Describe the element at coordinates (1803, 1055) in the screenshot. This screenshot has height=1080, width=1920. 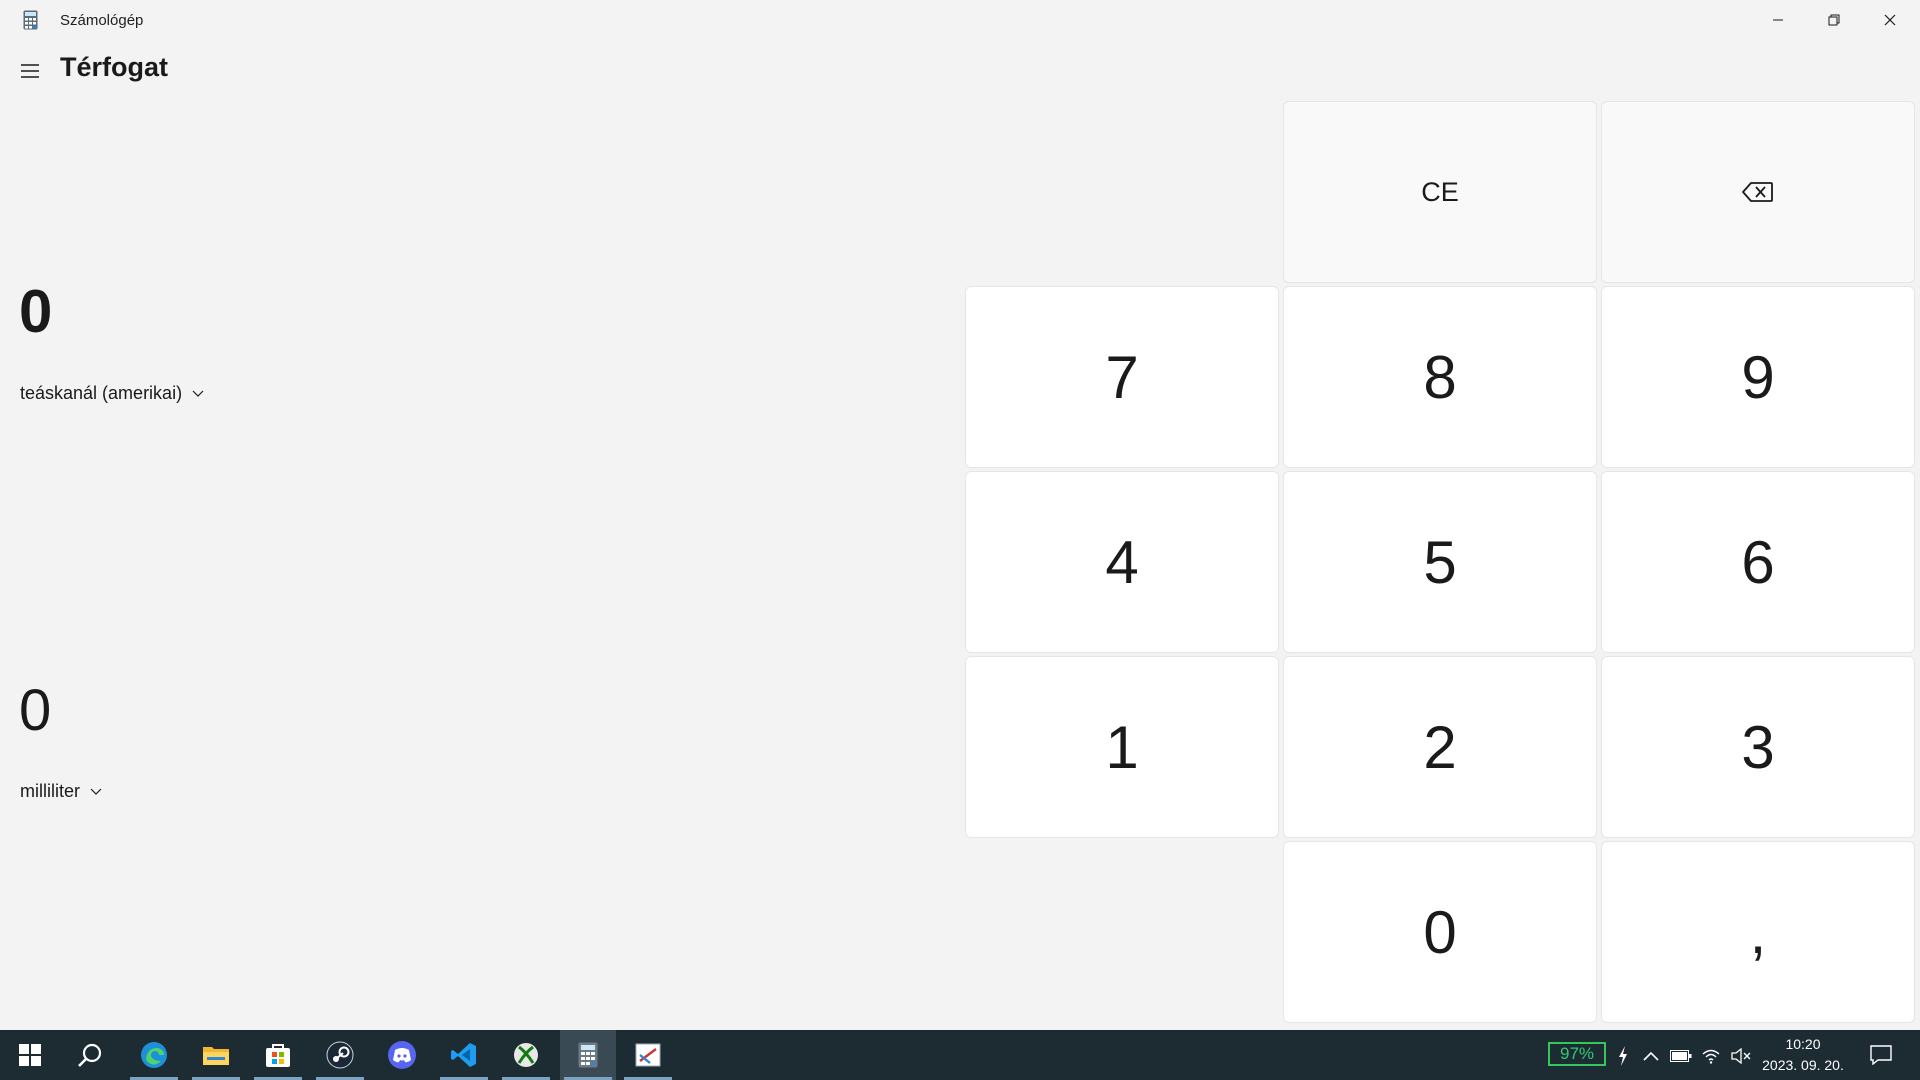
I see `taskbar-clock: 10:20 2023. 09. 20.` at that location.